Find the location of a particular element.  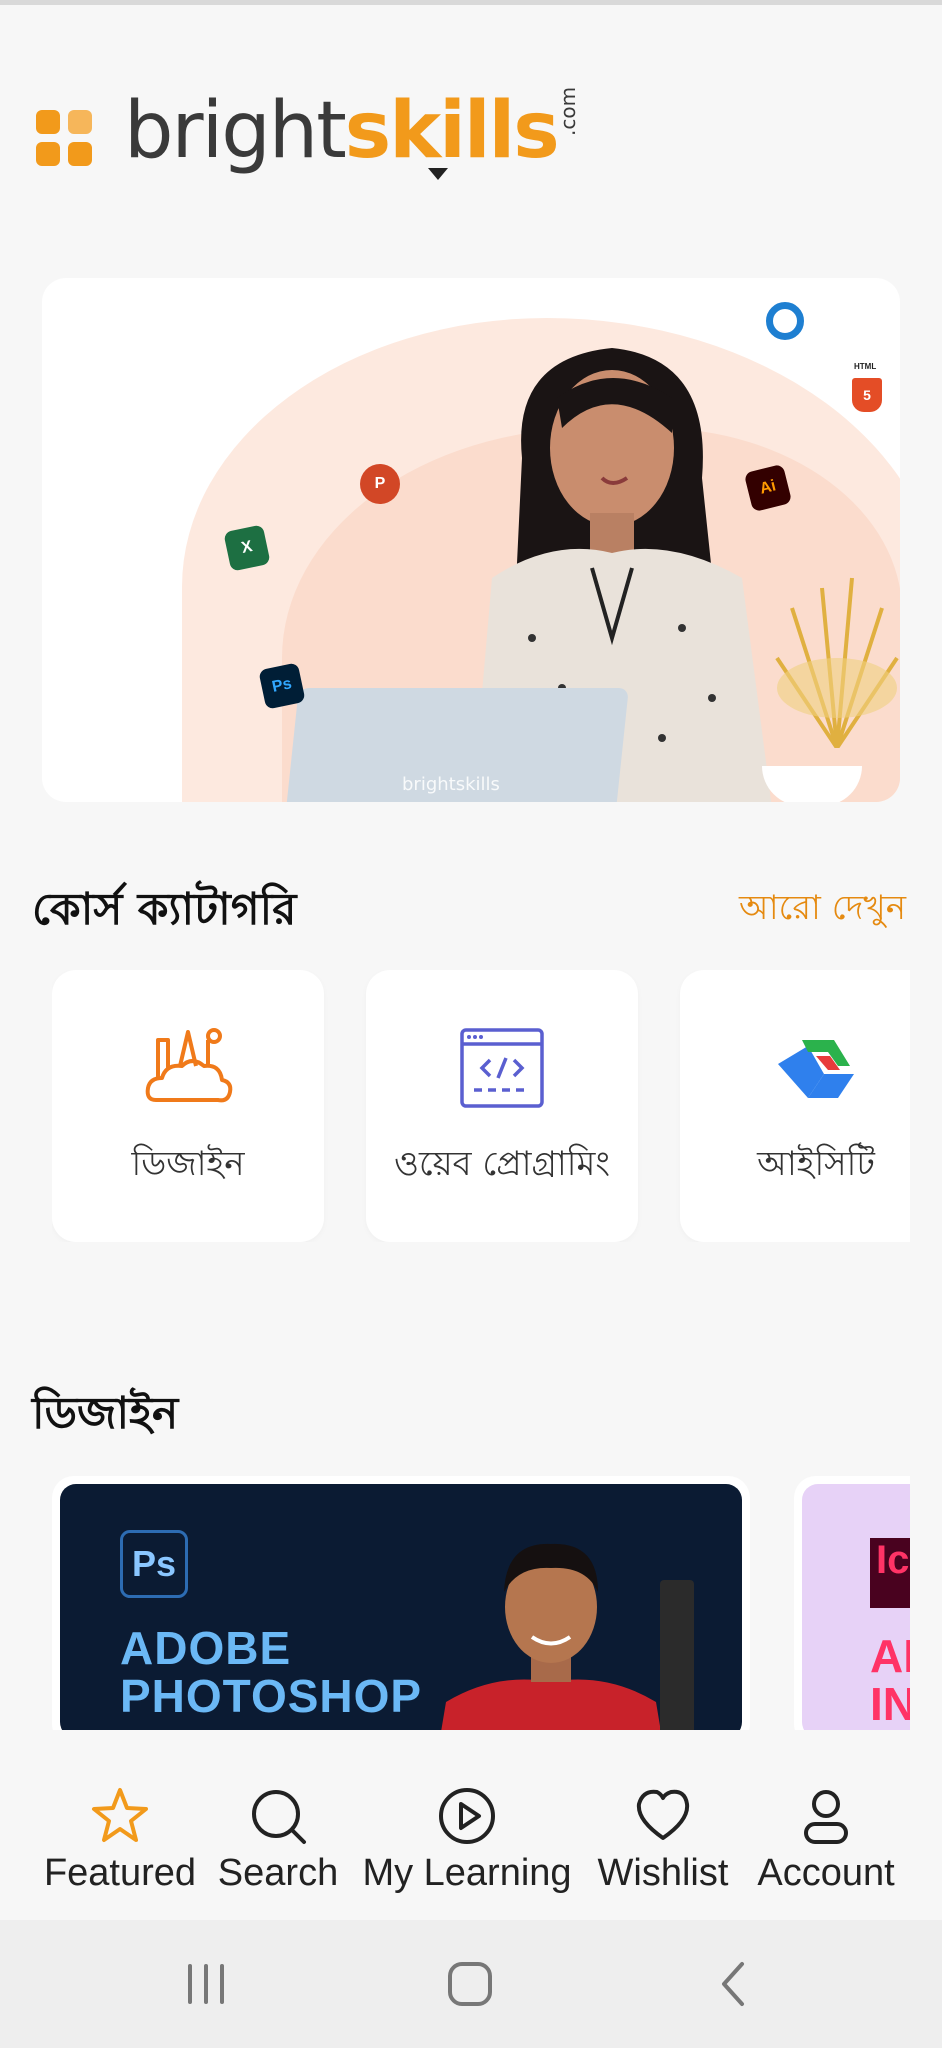

star-icon is located at coordinates (120, 1815).